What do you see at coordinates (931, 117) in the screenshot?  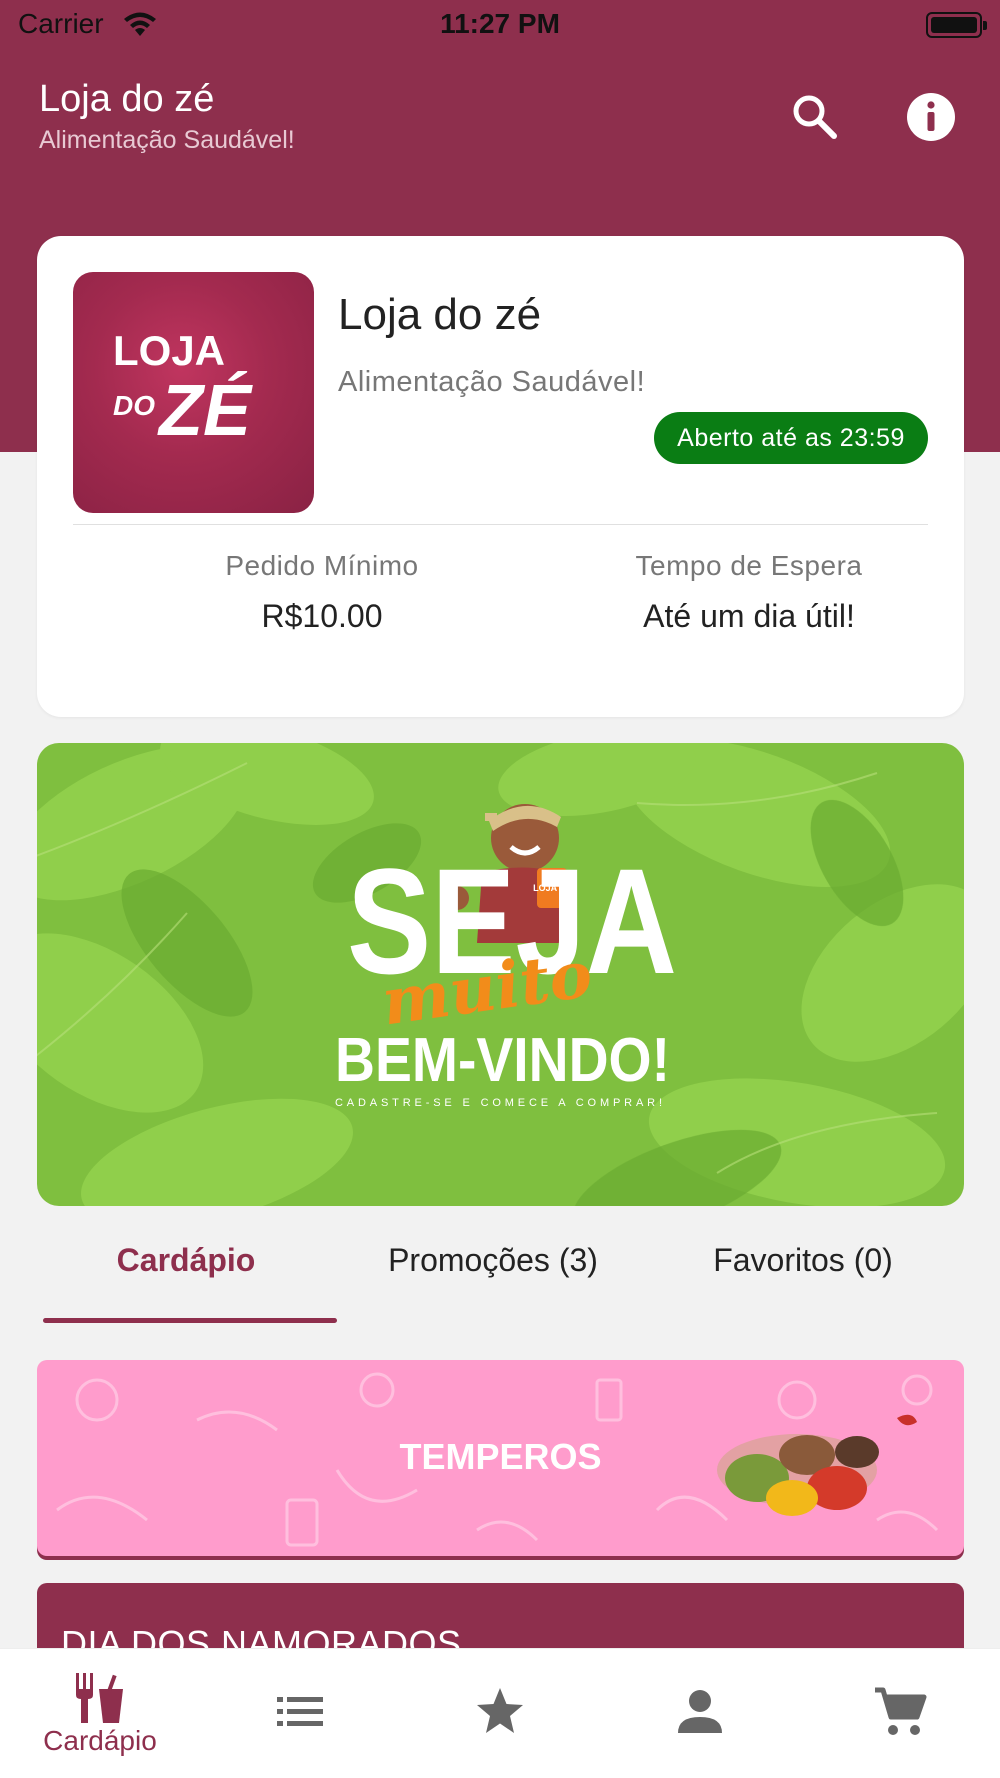 I see `info-icon` at bounding box center [931, 117].